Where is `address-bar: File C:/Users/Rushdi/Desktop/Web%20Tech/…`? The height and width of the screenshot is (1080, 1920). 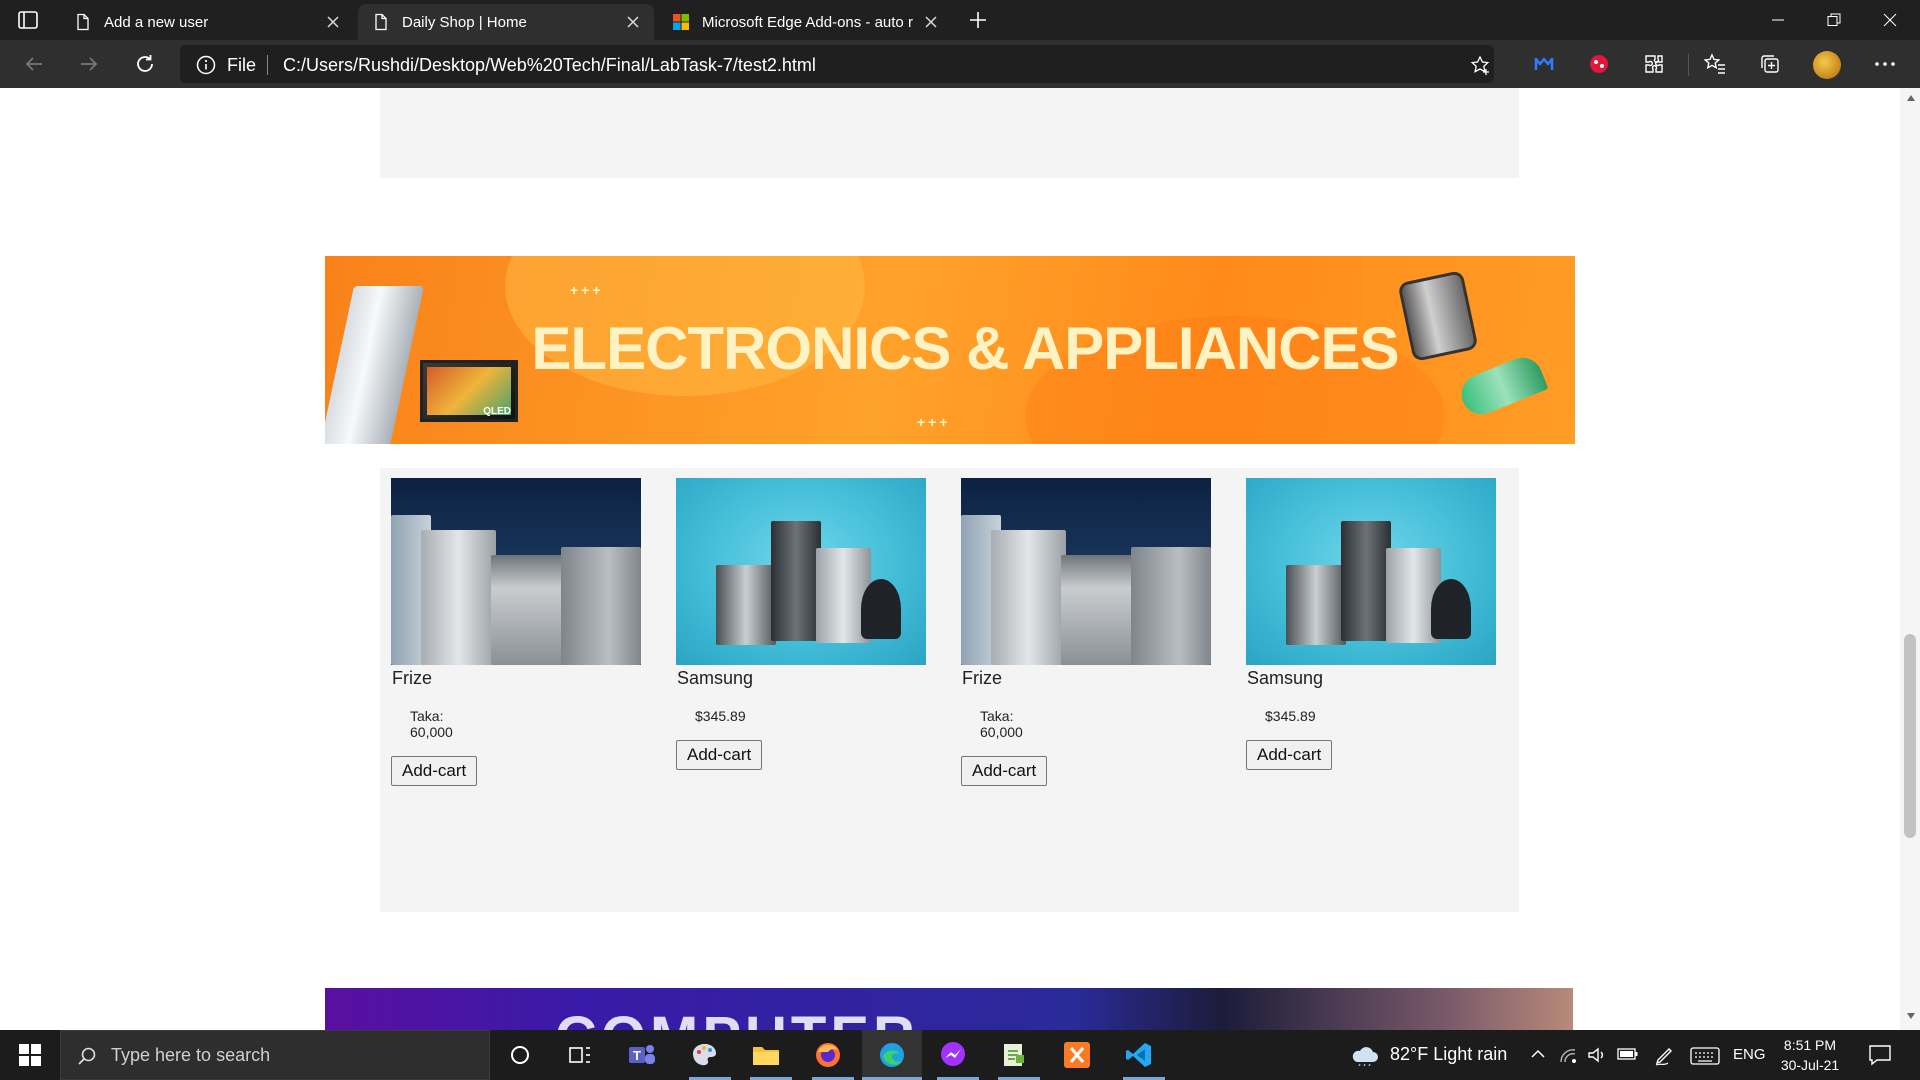 address-bar: File C:/Users/Rushdi/Desktop/Web%20Tech/… is located at coordinates (837, 64).